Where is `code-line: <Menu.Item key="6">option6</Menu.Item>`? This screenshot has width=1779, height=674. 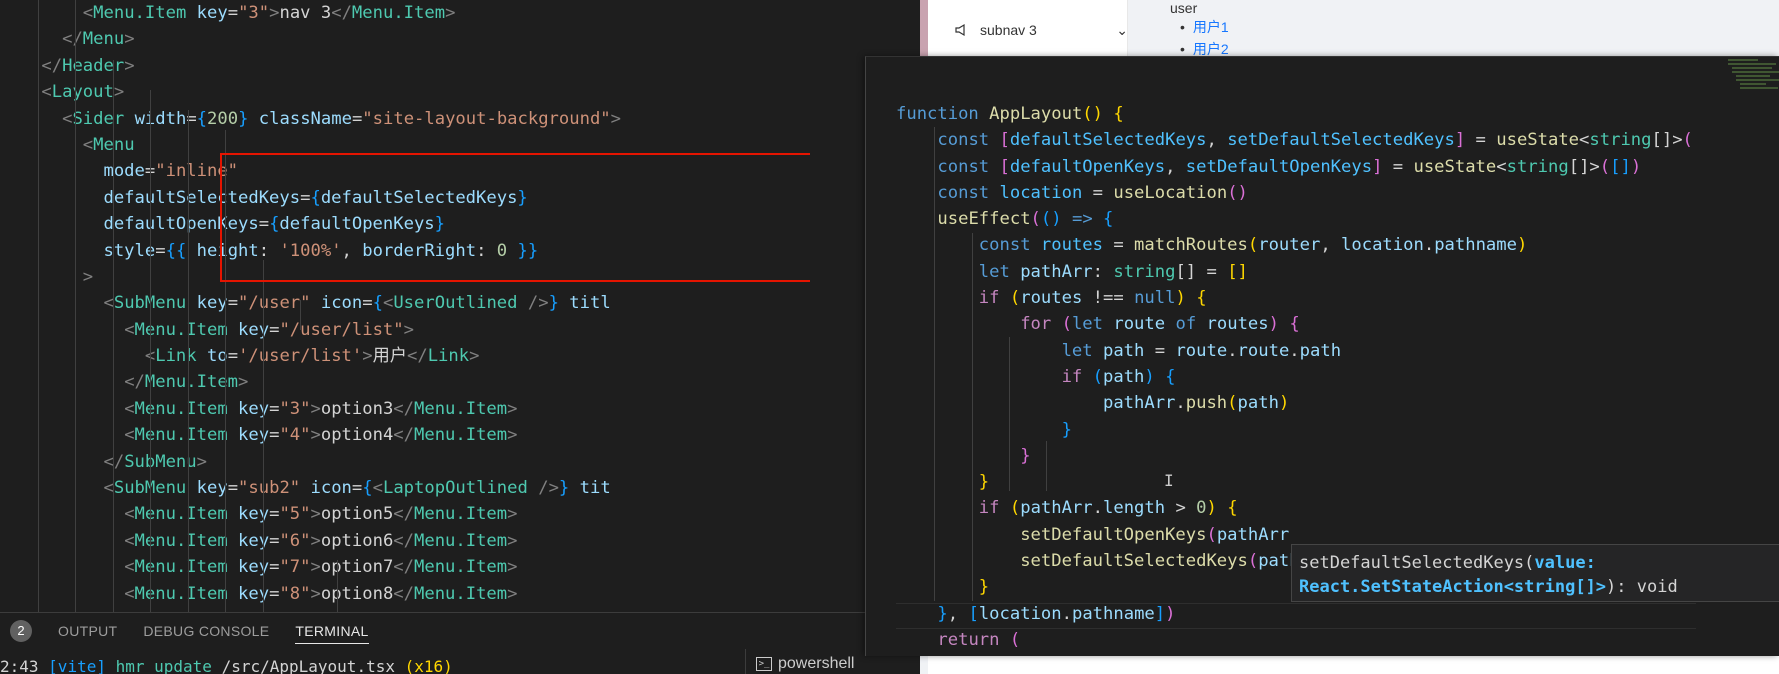
code-line: <Menu.Item key="6">option6</Menu.Item> is located at coordinates (405, 541).